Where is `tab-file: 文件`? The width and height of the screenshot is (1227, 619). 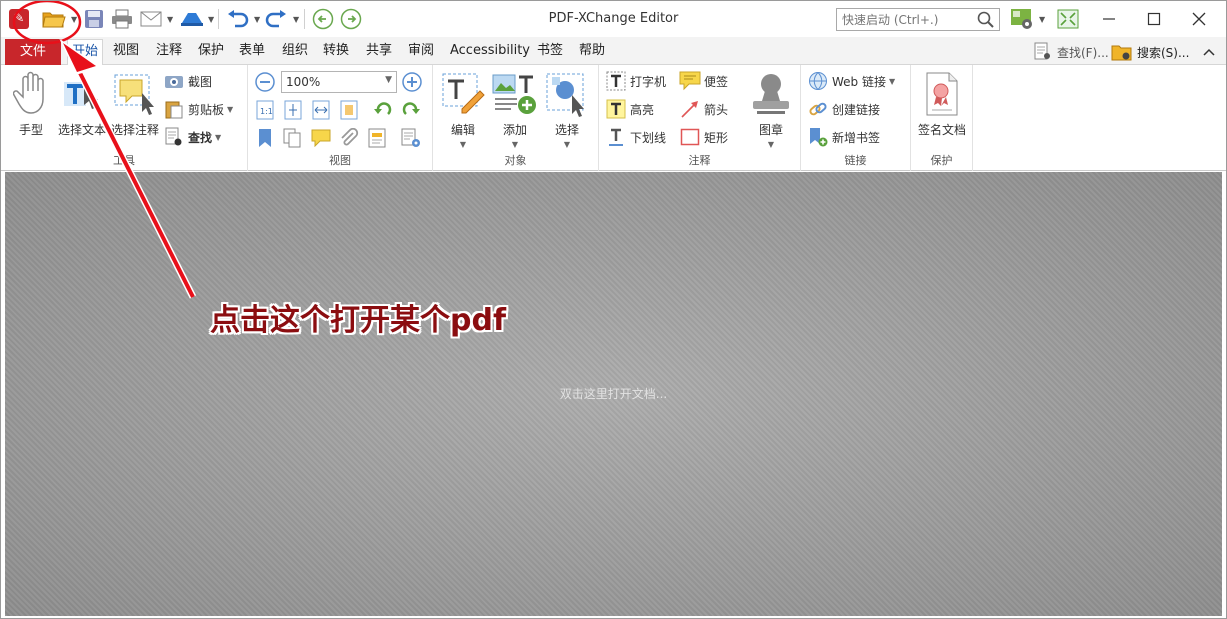
tab-file: 文件 is located at coordinates (33, 52).